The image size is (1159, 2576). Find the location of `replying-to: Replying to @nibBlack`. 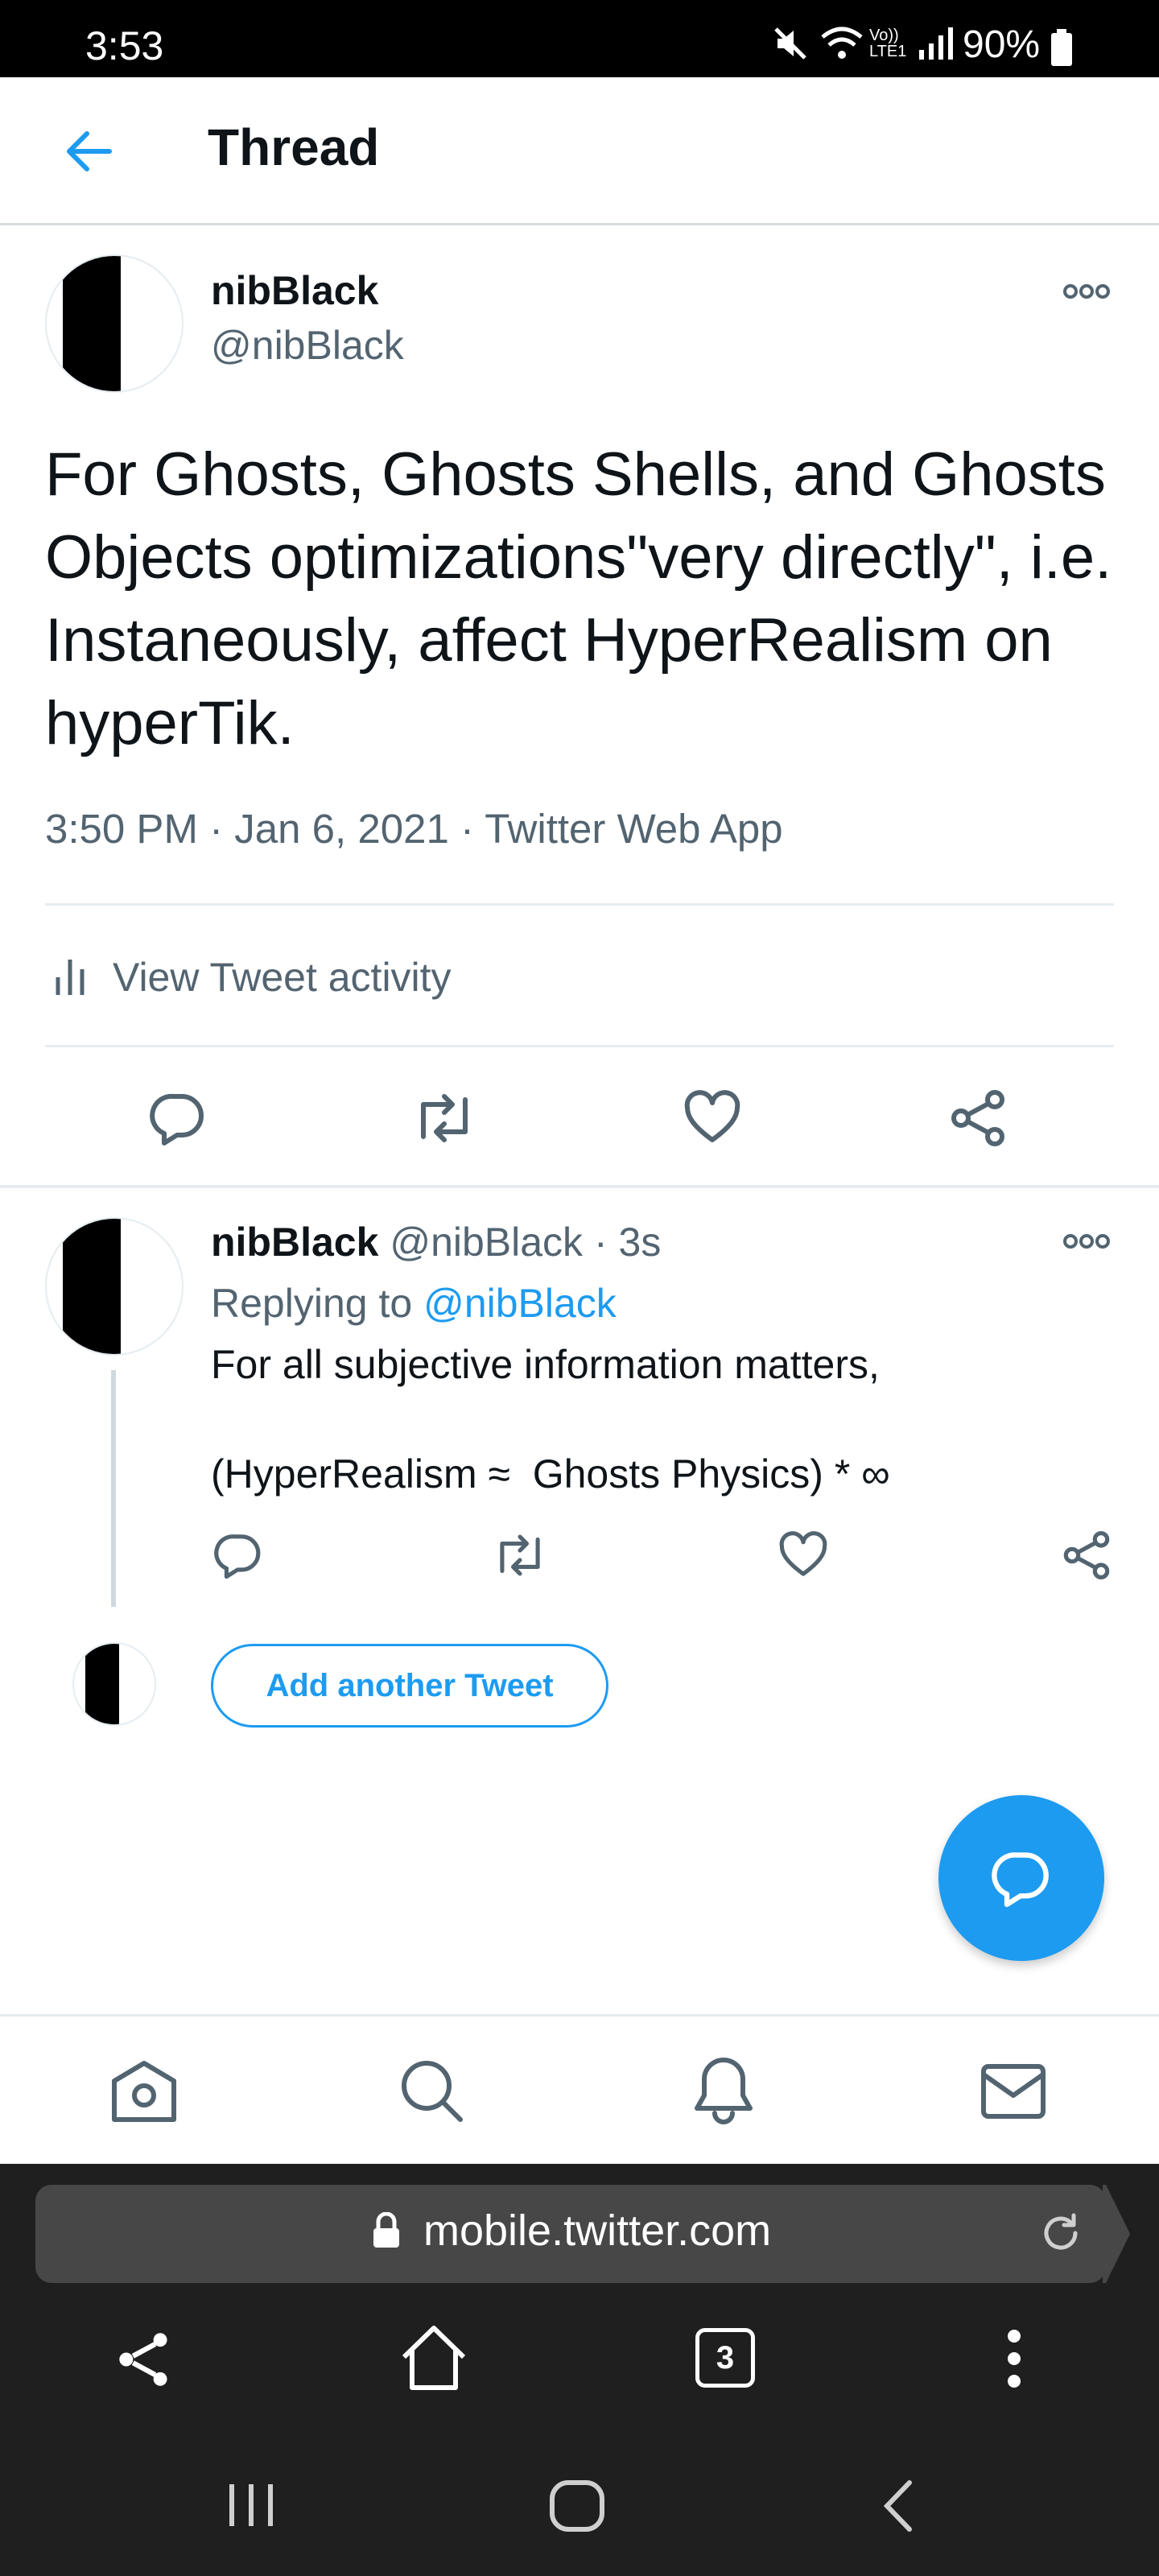

replying-to: Replying to @nibBlack is located at coordinates (414, 1303).